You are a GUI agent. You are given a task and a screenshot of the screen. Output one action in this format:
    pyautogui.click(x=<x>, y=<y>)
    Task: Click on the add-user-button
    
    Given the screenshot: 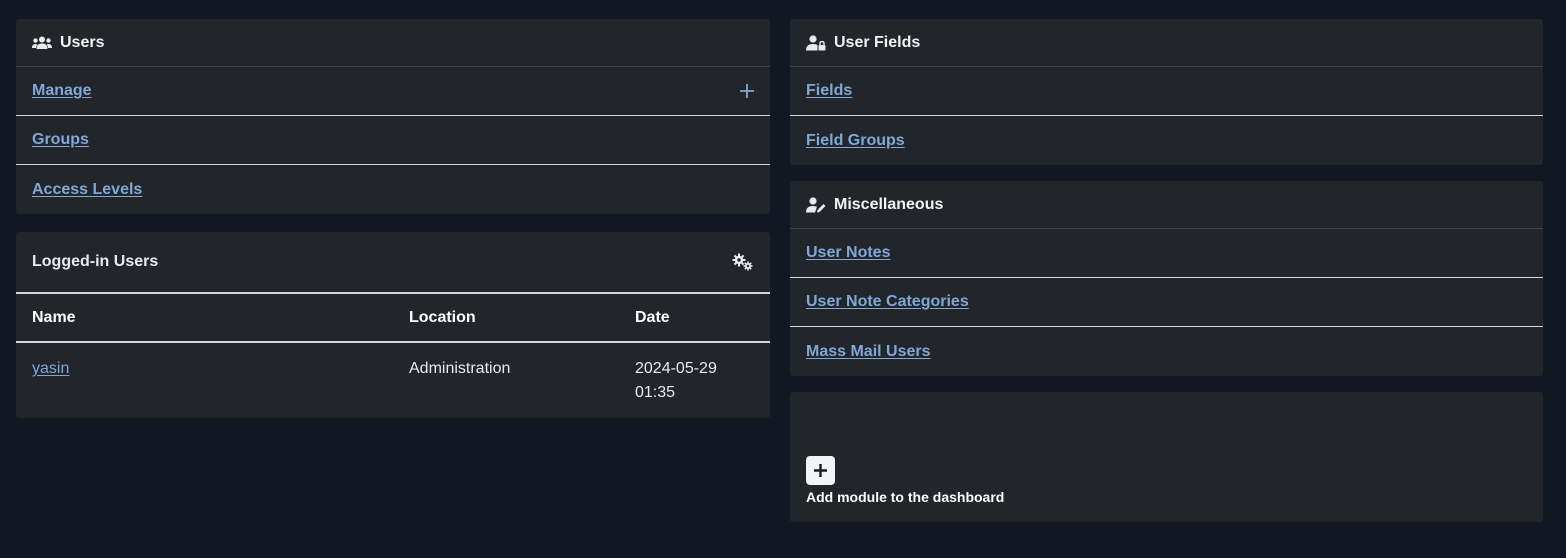 What is the action you would take?
    pyautogui.click(x=747, y=91)
    